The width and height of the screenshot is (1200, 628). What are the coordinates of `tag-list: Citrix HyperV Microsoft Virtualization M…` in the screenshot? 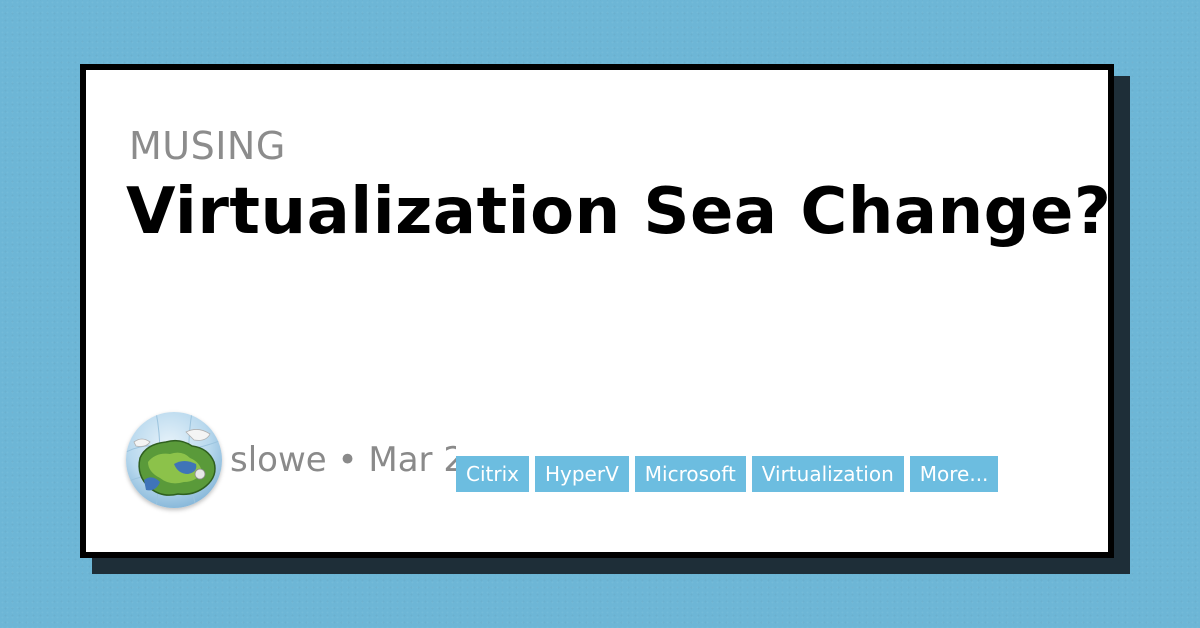 It's located at (730, 474).